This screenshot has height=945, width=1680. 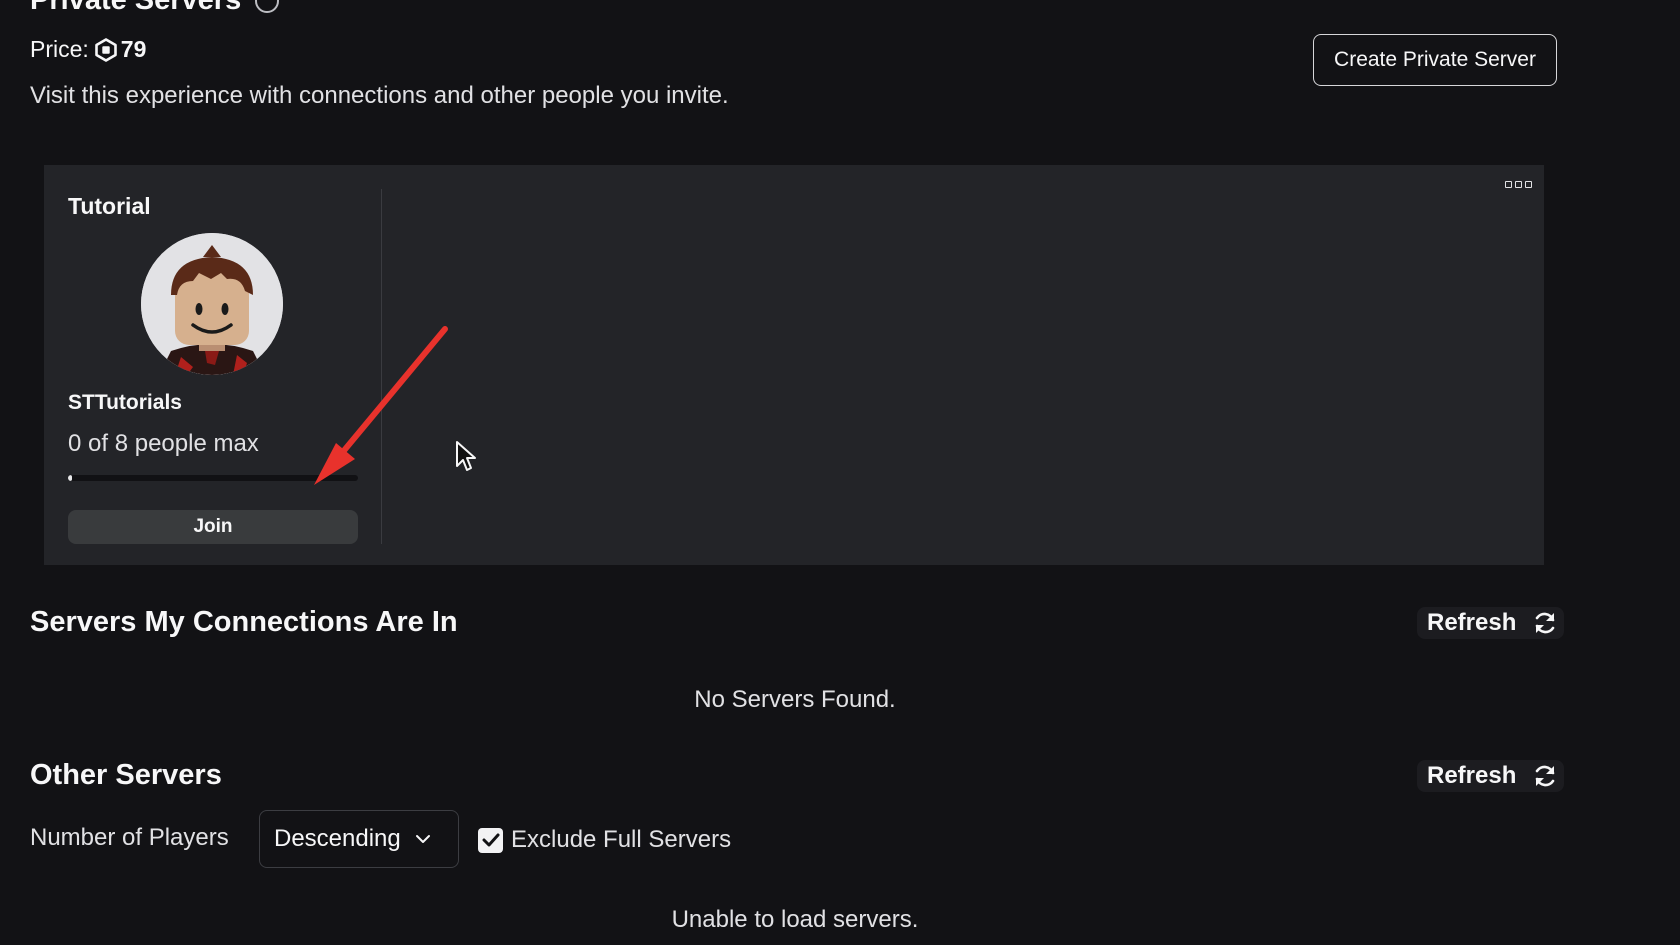 I want to click on private-servers-title: Private Servers, so click(x=136, y=8).